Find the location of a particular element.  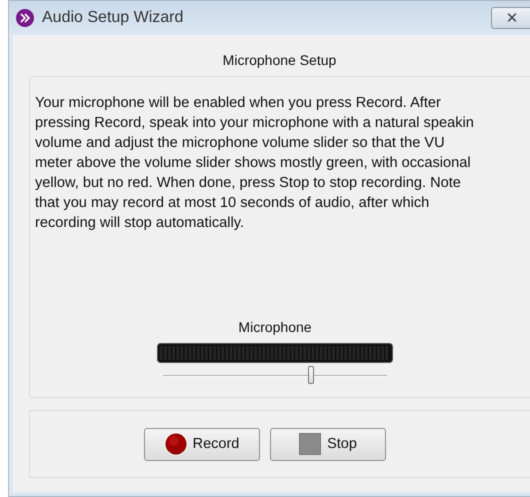

volume-slider is located at coordinates (275, 376).